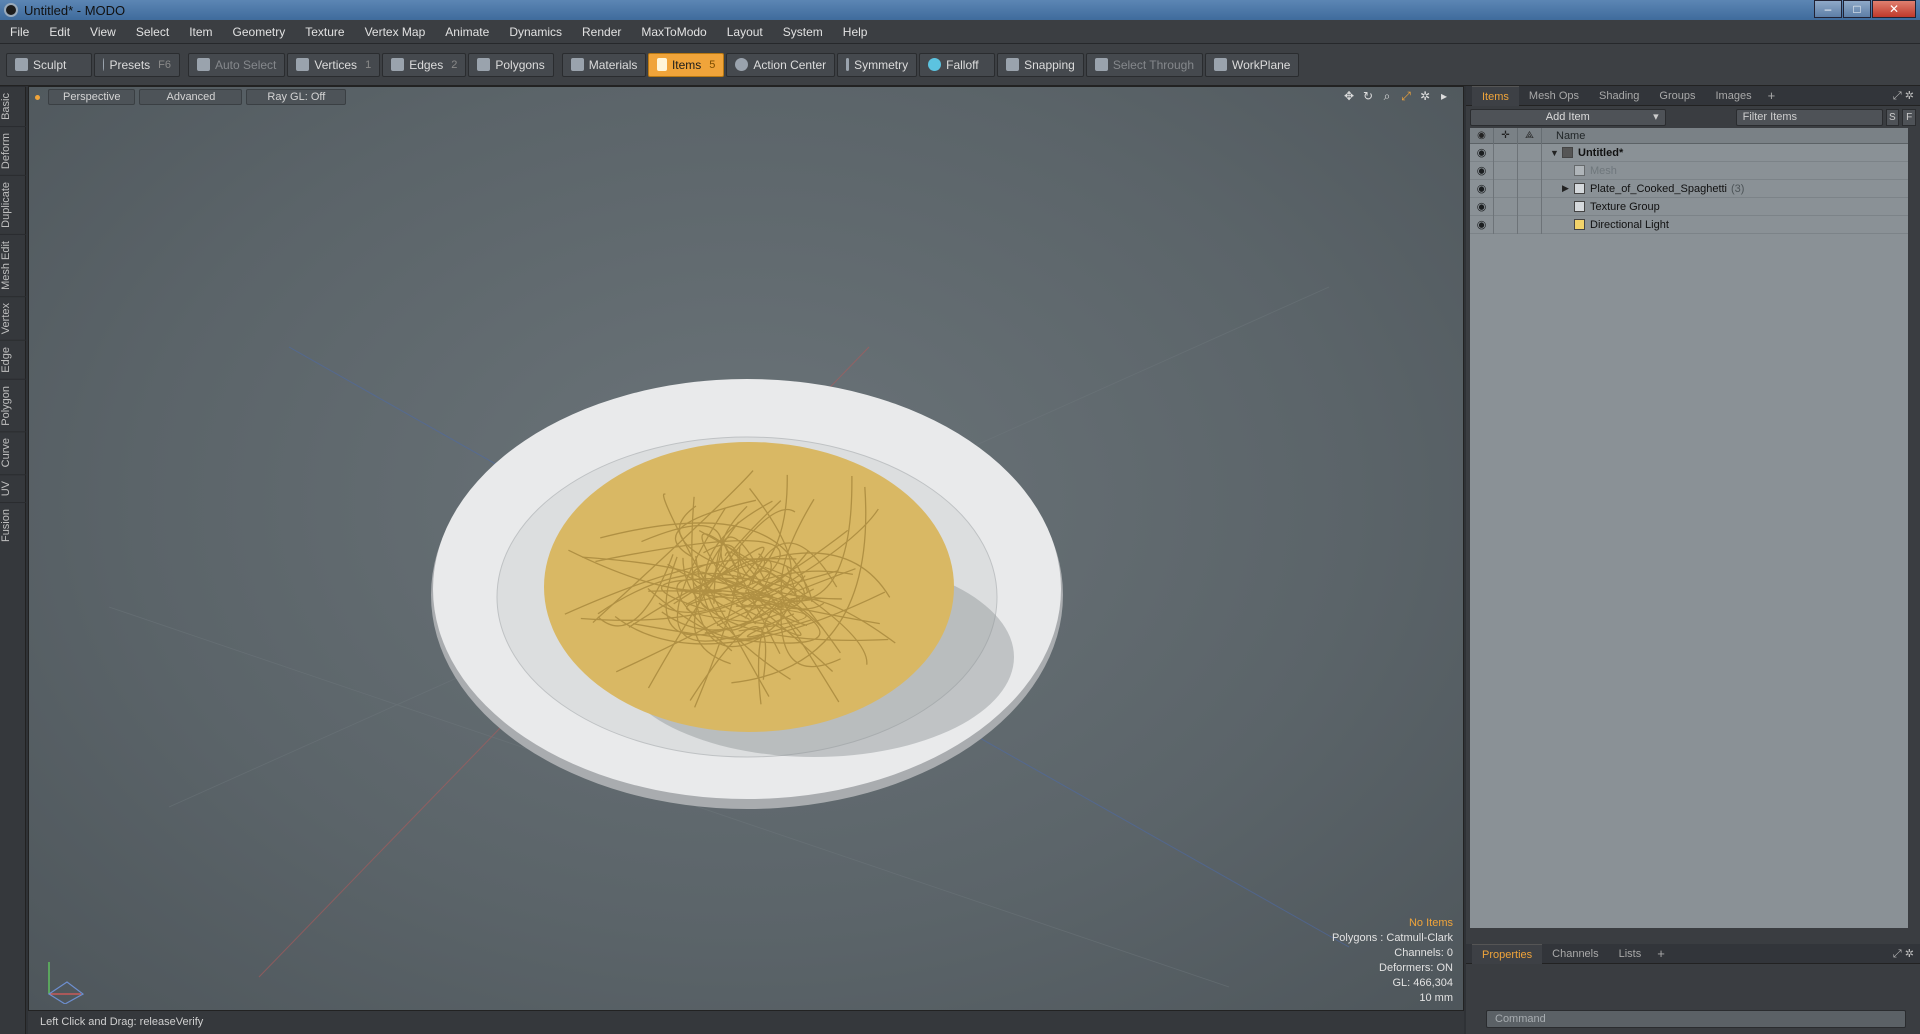 Image resolution: width=1920 pixels, height=1034 pixels. I want to click on tab-items: Items, so click(1495, 95).